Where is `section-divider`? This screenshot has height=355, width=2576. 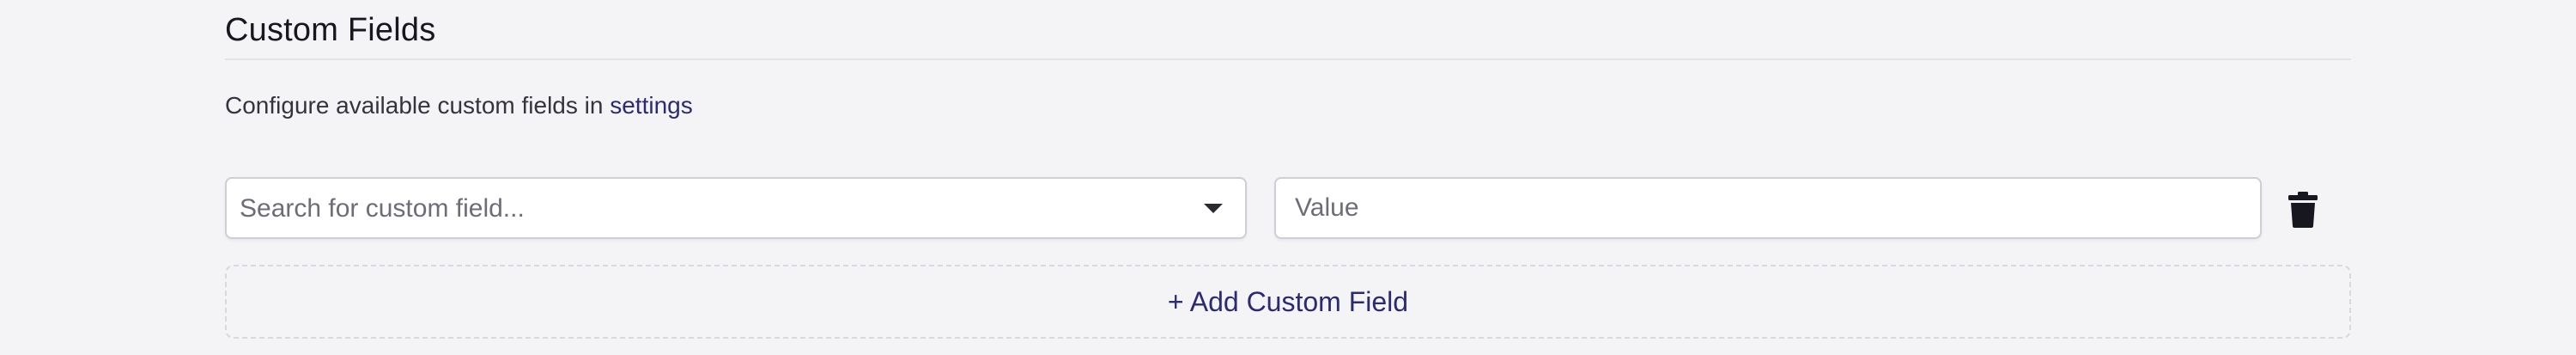 section-divider is located at coordinates (1288, 59).